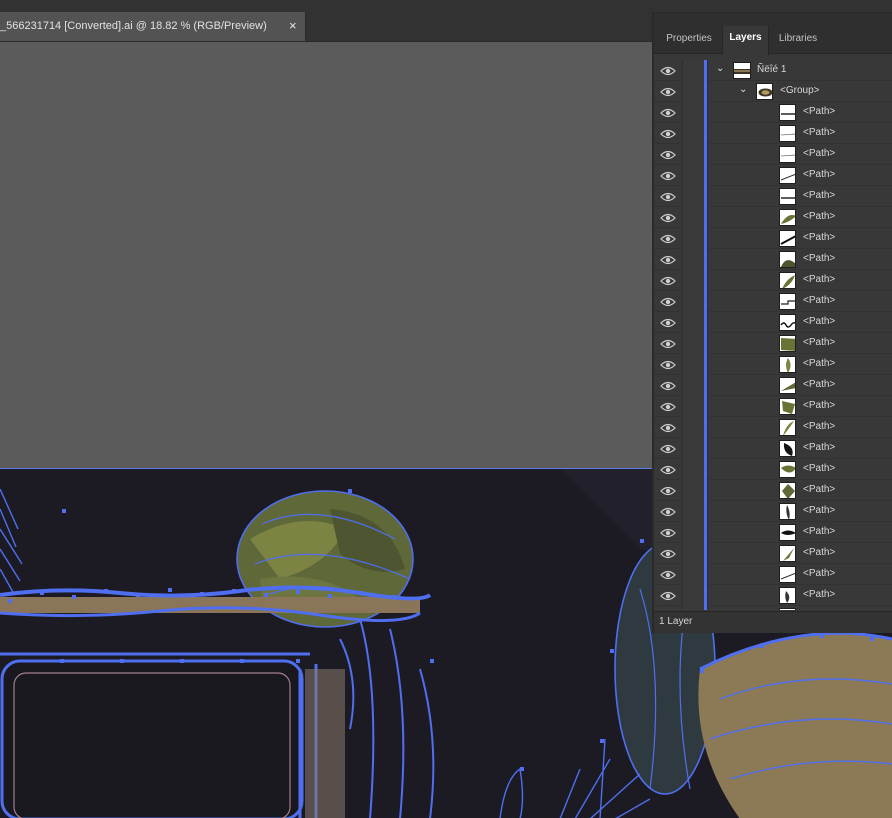 This screenshot has height=818, width=892. I want to click on group-row: ⌄ <Group>, so click(773, 91).